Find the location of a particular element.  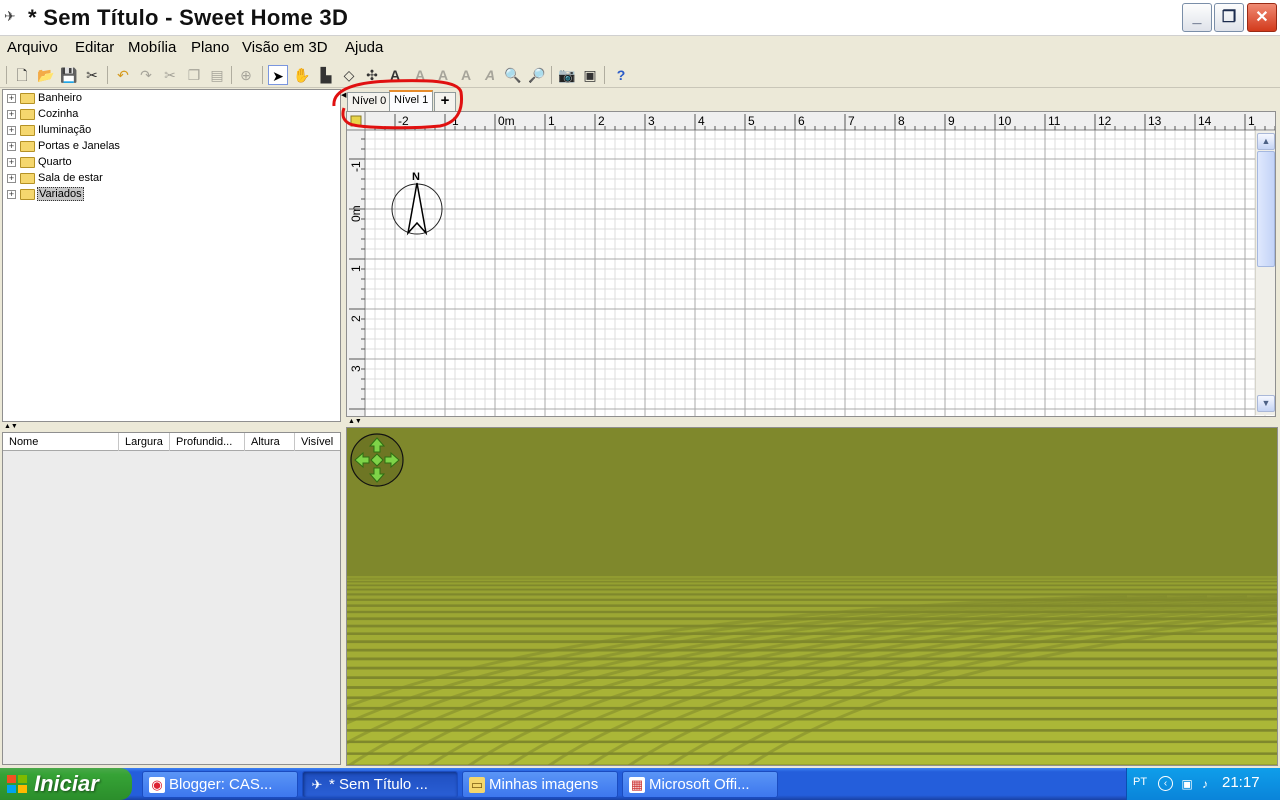

show-hidden-icons-icon: ‹ is located at coordinates (1165, 783).